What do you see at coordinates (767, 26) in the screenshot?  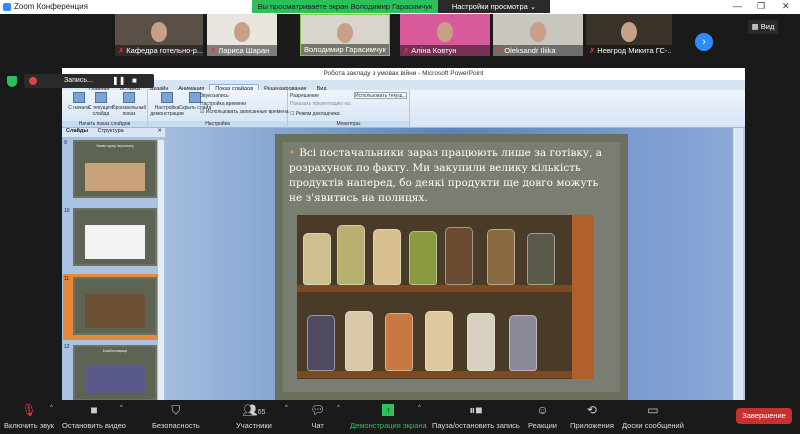 I see `view-label: Вид` at bounding box center [767, 26].